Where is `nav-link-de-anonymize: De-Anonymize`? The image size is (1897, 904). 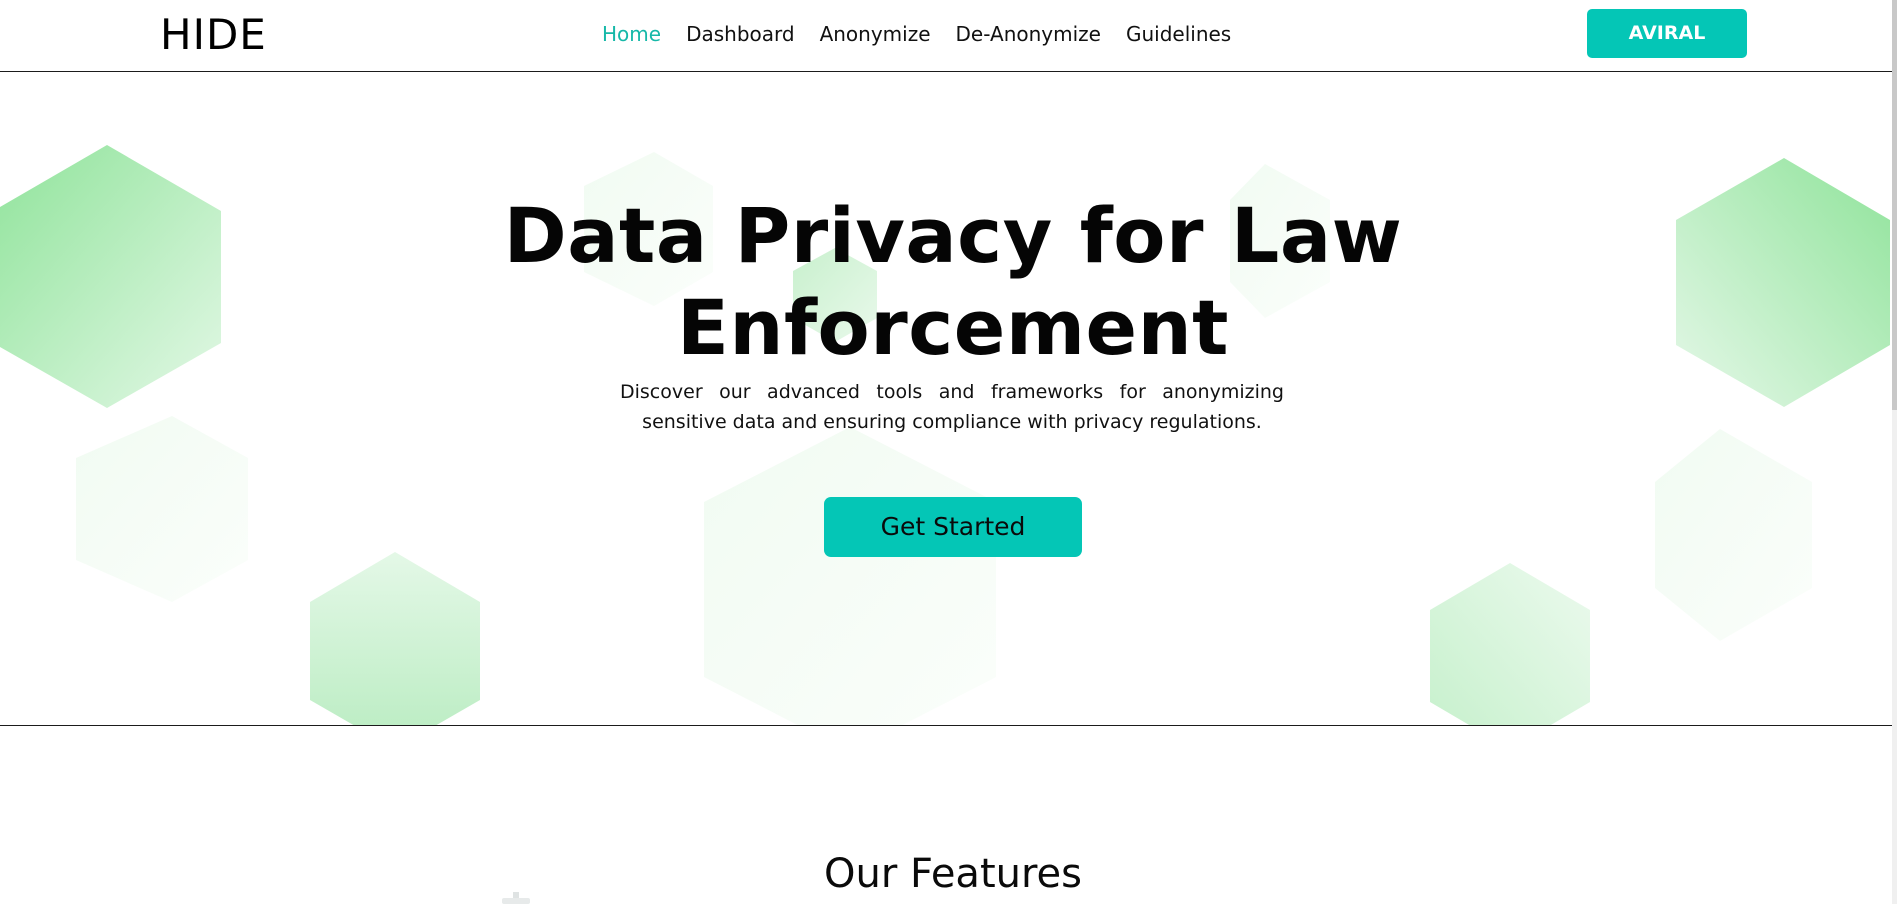
nav-link-de-anonymize: De-Anonymize is located at coordinates (1028, 34).